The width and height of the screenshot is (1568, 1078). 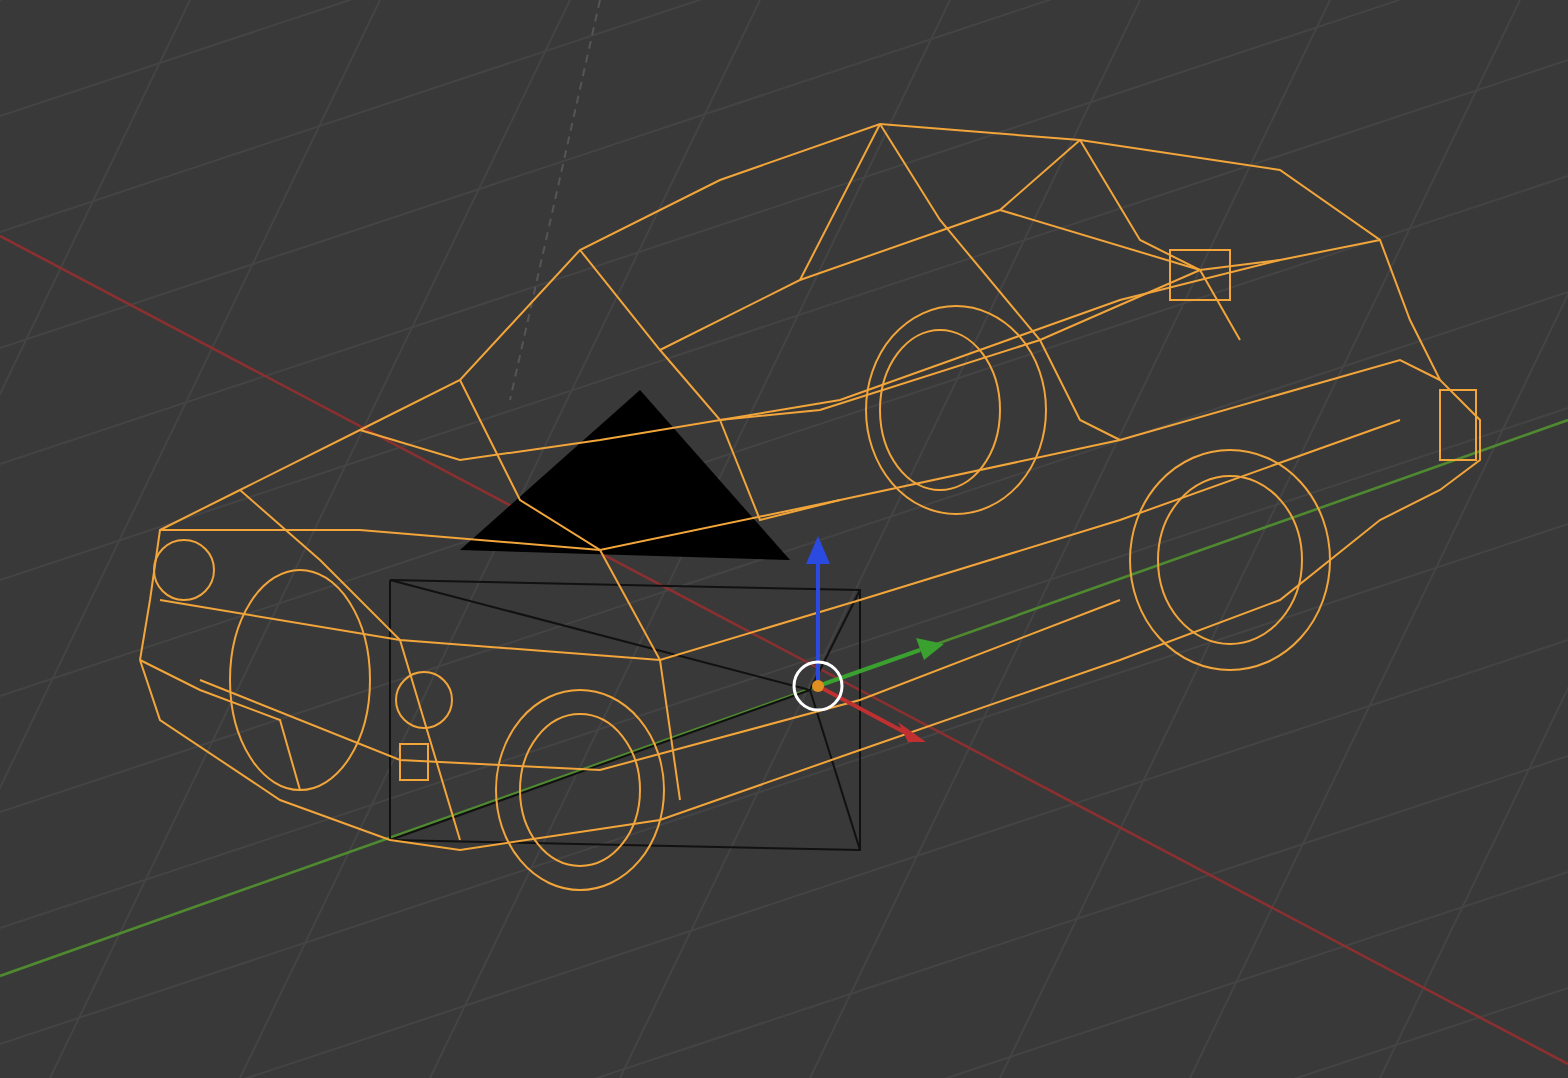 What do you see at coordinates (625, 475) in the screenshot?
I see `camera-triangle-icon` at bounding box center [625, 475].